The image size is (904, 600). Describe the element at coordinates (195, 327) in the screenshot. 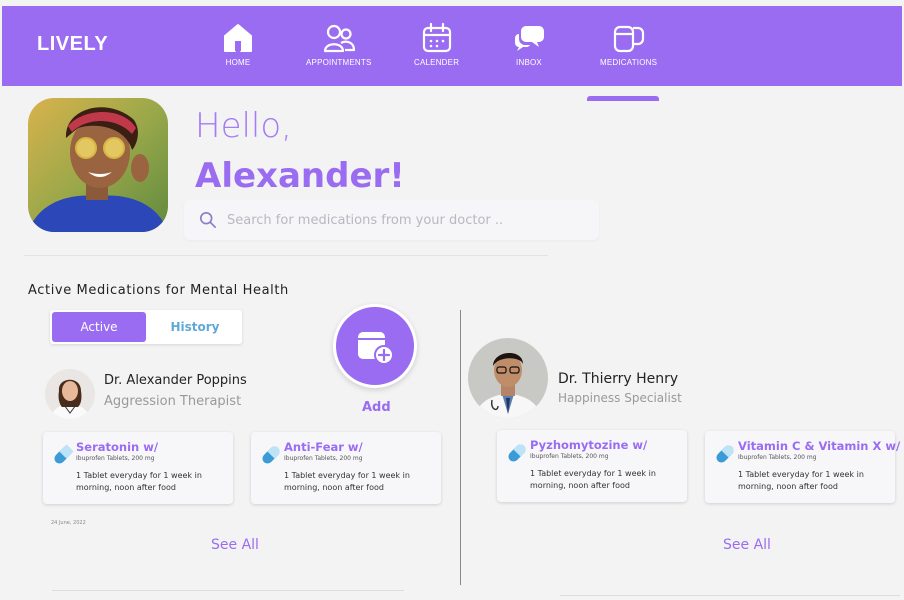

I see `tab-history: History` at that location.